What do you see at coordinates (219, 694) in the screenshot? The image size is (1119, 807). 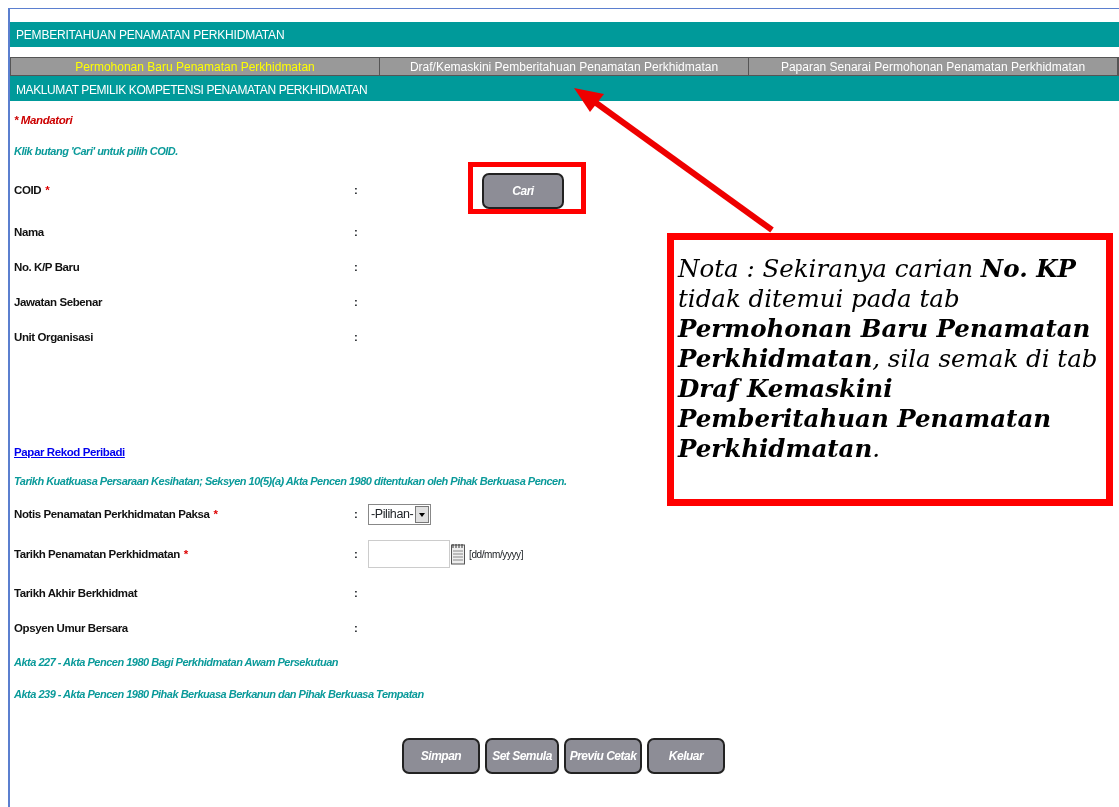 I see `hint-text: Akta 239 - Akta Pencen 1980 Pihak Berkuasa Berkanun dan Pihak Berkuasa Tempatan` at bounding box center [219, 694].